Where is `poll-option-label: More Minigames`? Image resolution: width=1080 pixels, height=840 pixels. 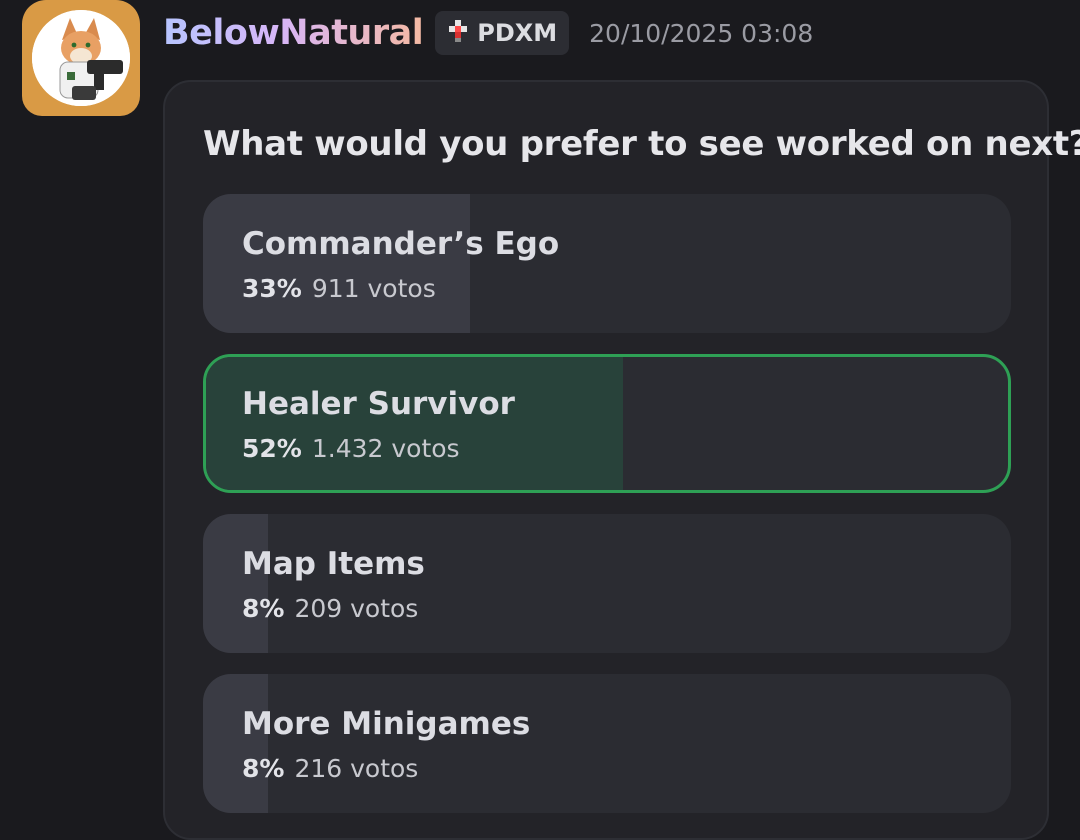 poll-option-label: More Minigames is located at coordinates (386, 724).